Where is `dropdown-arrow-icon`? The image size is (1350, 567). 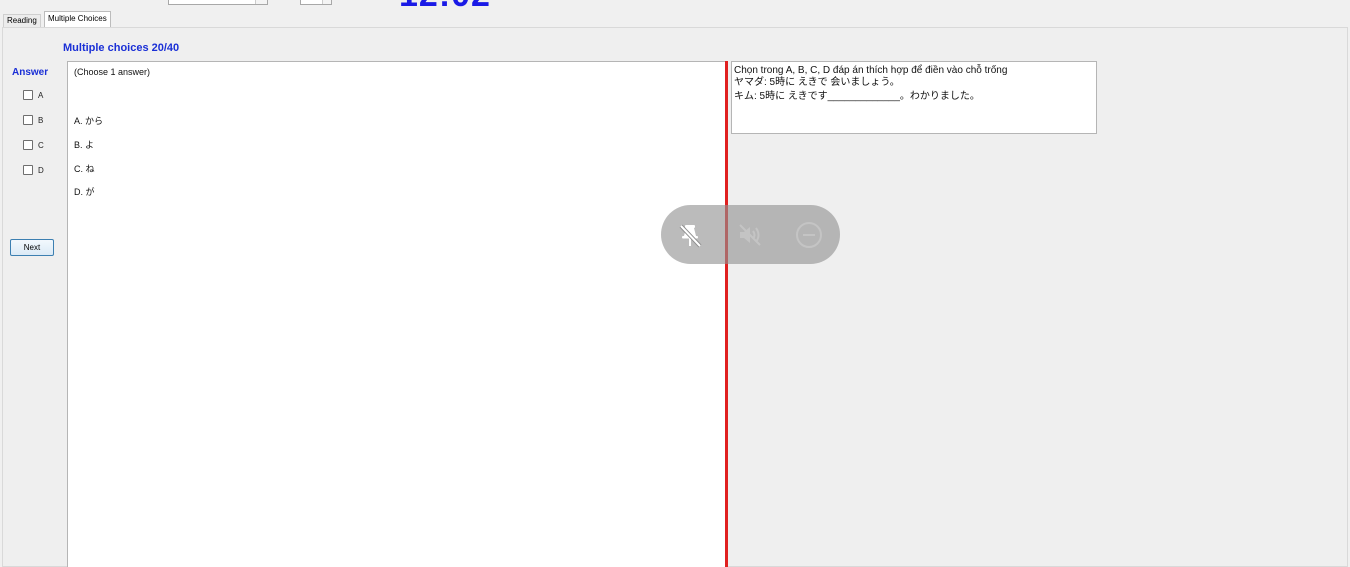
dropdown-arrow-icon is located at coordinates (261, 2).